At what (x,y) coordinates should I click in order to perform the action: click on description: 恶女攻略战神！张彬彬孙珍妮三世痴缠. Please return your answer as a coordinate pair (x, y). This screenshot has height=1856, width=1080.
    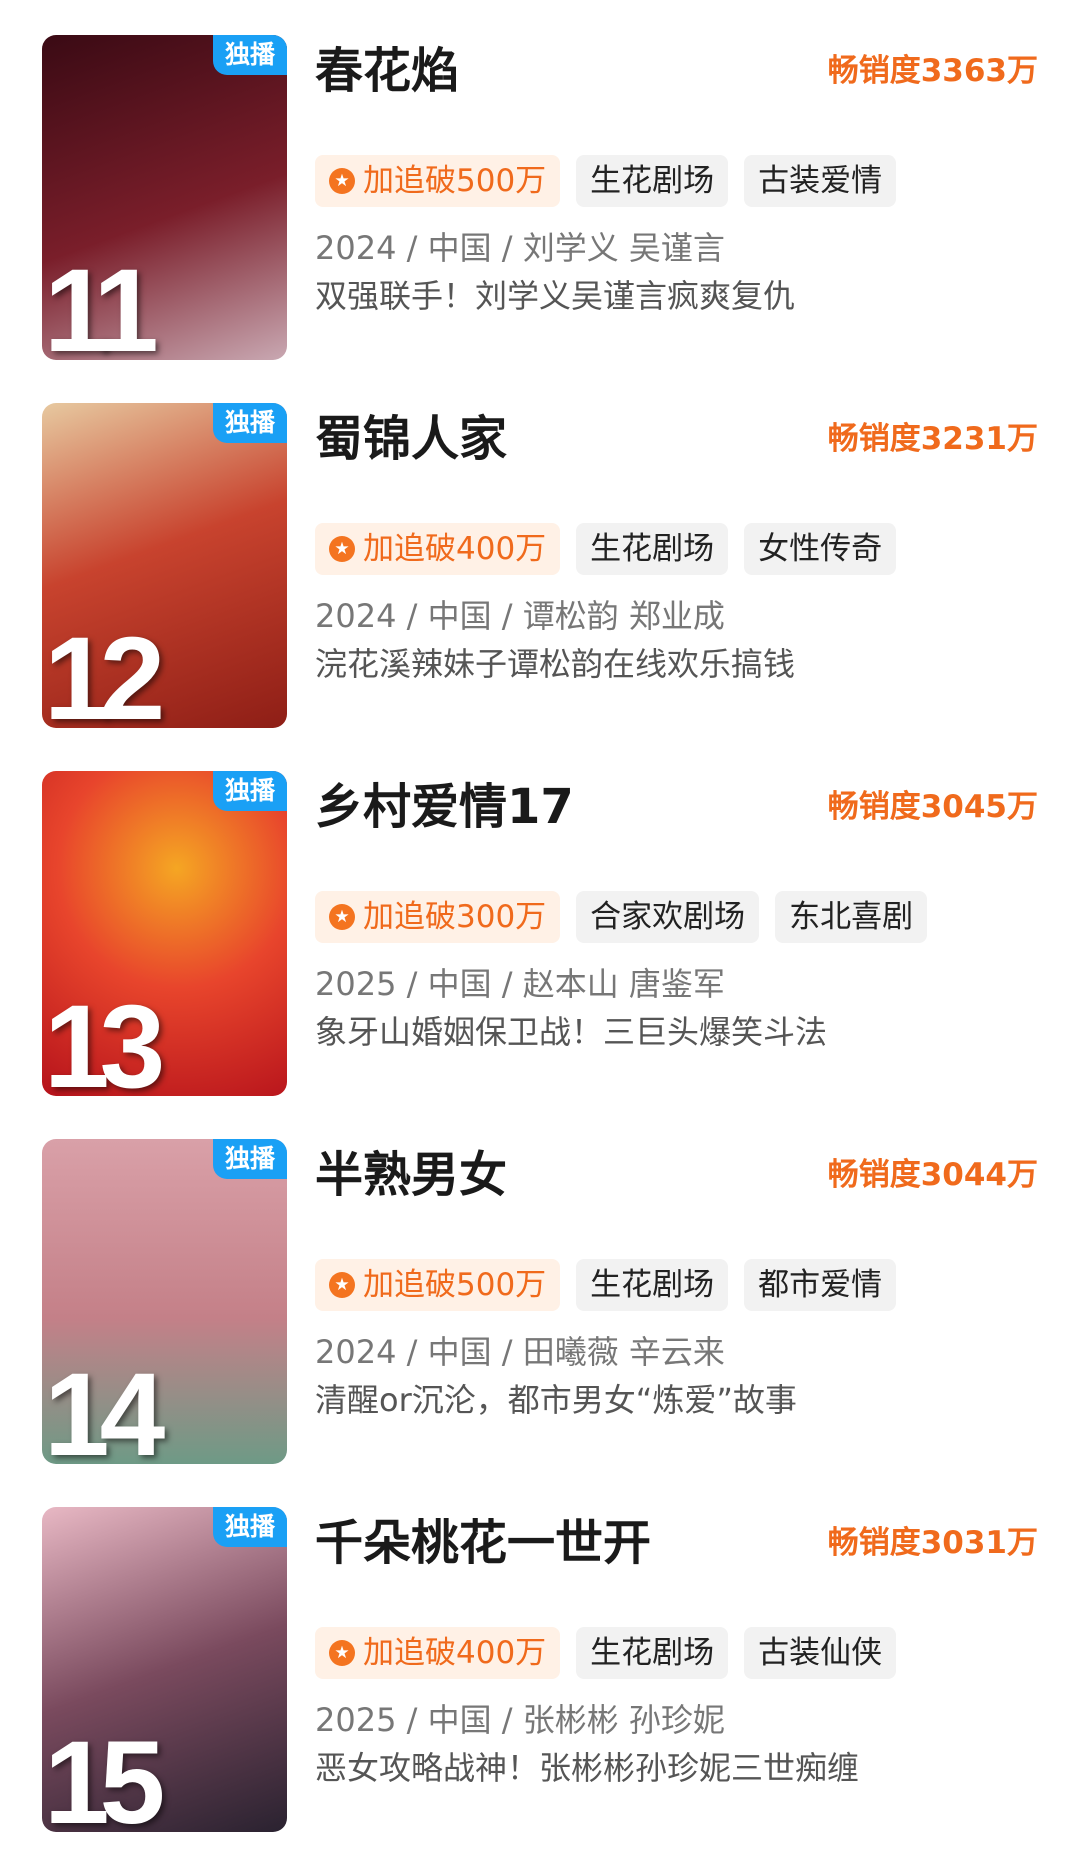
    Looking at the image, I should click on (587, 1768).